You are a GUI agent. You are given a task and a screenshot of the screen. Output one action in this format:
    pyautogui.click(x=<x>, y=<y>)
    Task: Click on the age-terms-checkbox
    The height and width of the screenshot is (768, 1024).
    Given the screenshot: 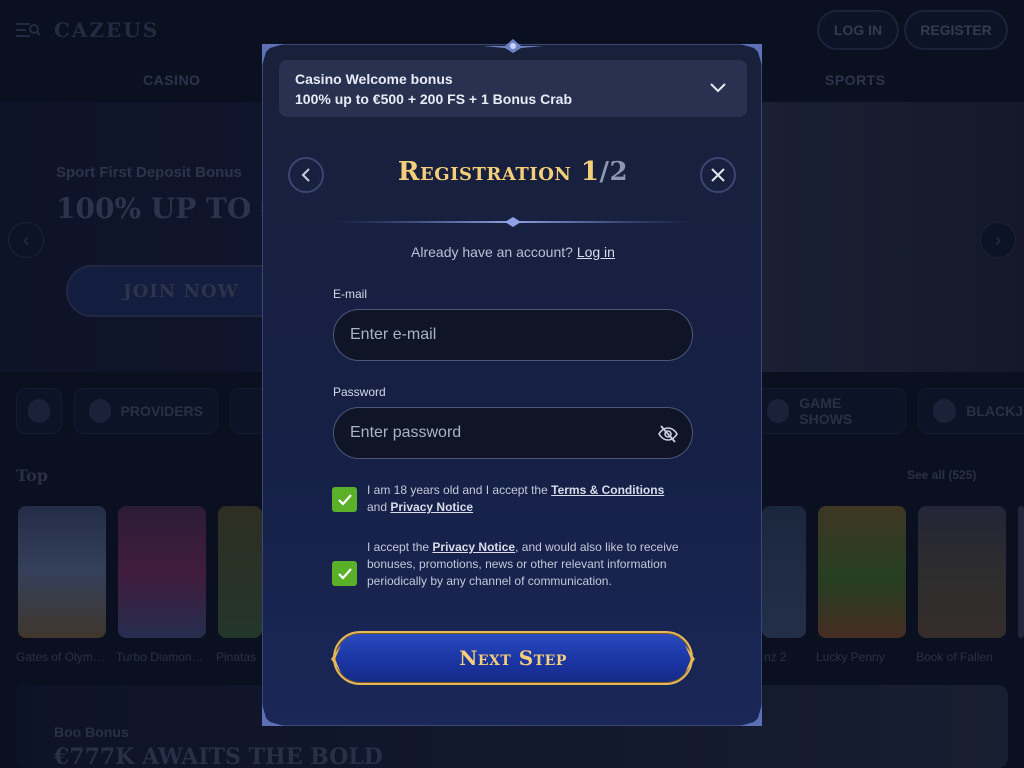 What is the action you would take?
    pyautogui.click(x=344, y=499)
    